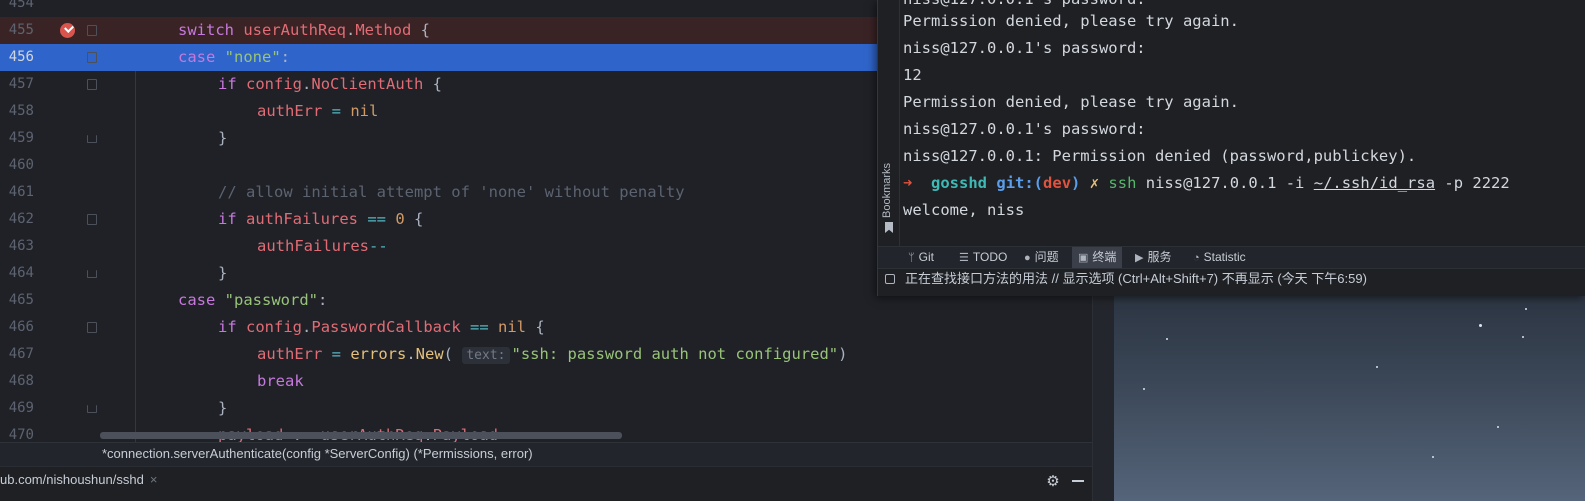 Image resolution: width=1585 pixels, height=501 pixels. What do you see at coordinates (1097, 257) in the screenshot?
I see `tab-terminal: ▣ 终端` at bounding box center [1097, 257].